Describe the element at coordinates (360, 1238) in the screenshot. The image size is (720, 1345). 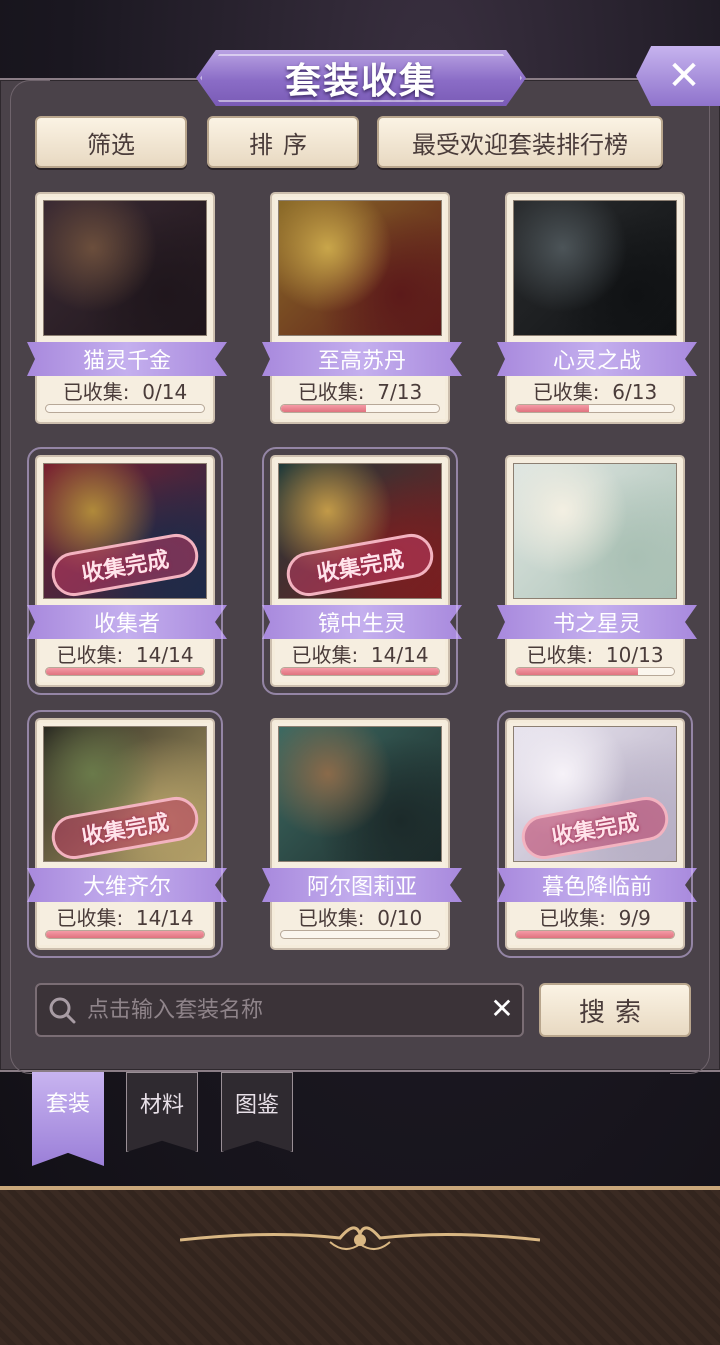
I see `ornament-icon` at that location.